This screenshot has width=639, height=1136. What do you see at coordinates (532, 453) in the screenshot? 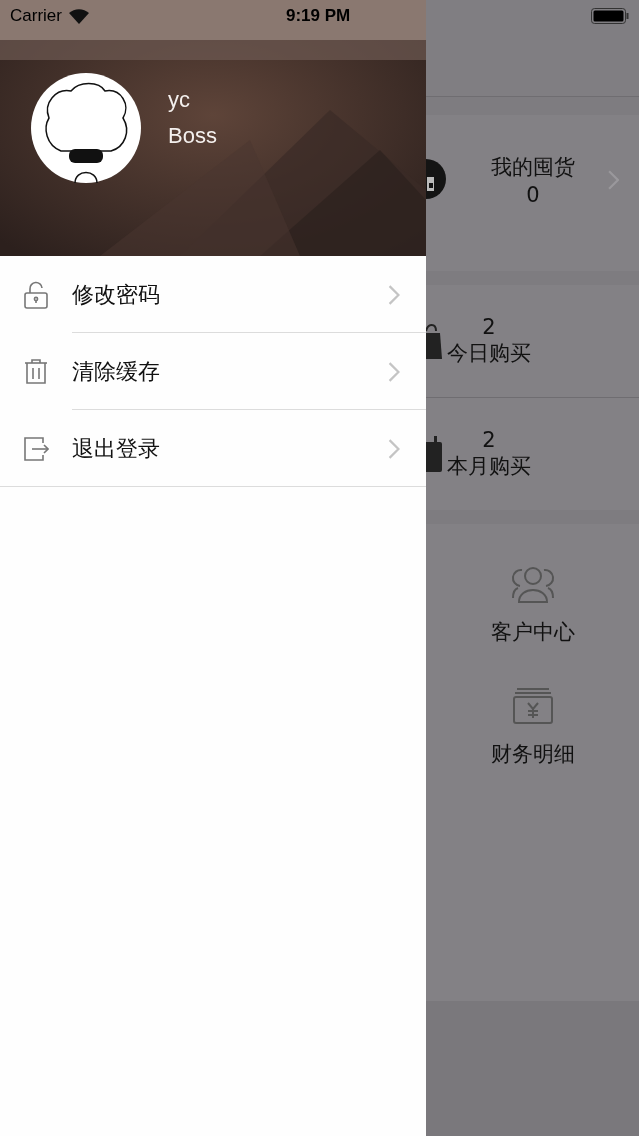
I see `purchase-card: 2 本月购买` at bounding box center [532, 453].